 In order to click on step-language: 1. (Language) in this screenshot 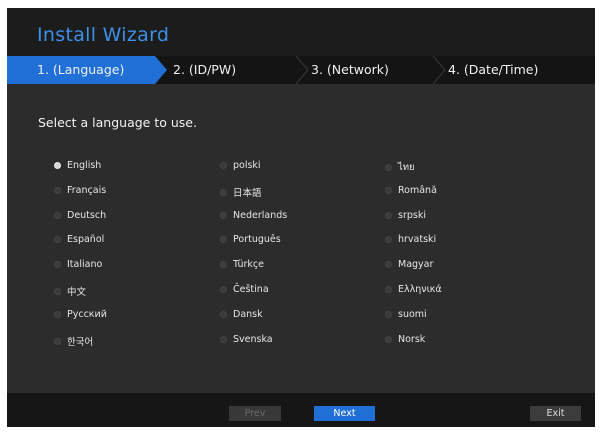, I will do `click(81, 69)`.